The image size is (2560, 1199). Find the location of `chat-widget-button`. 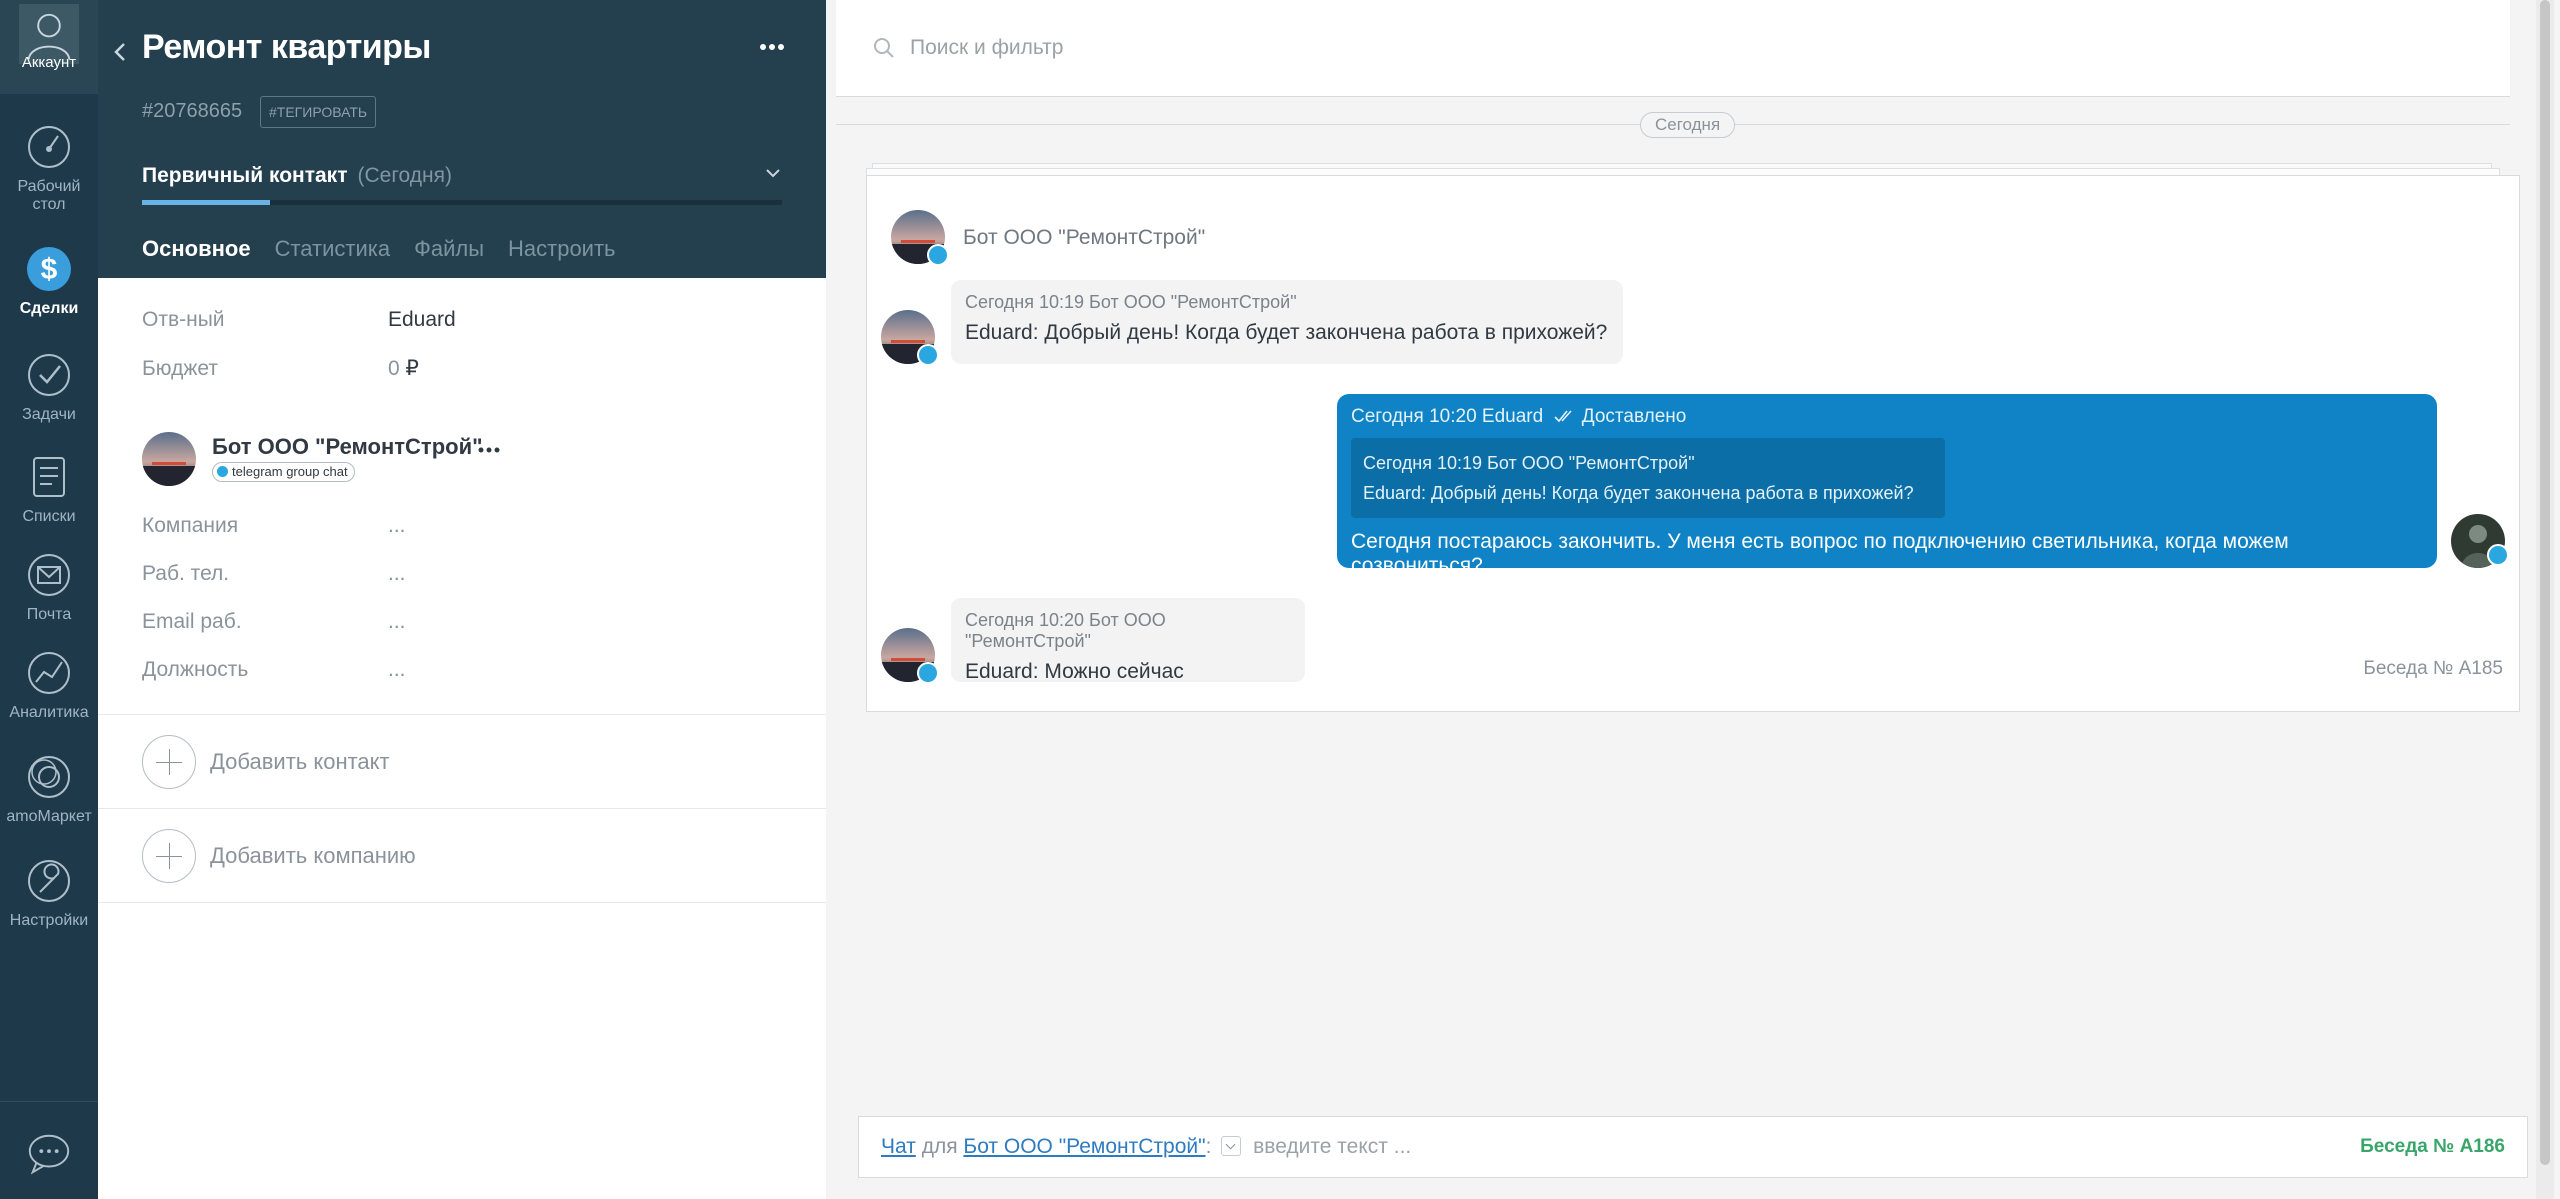

chat-widget-button is located at coordinates (49, 1150).